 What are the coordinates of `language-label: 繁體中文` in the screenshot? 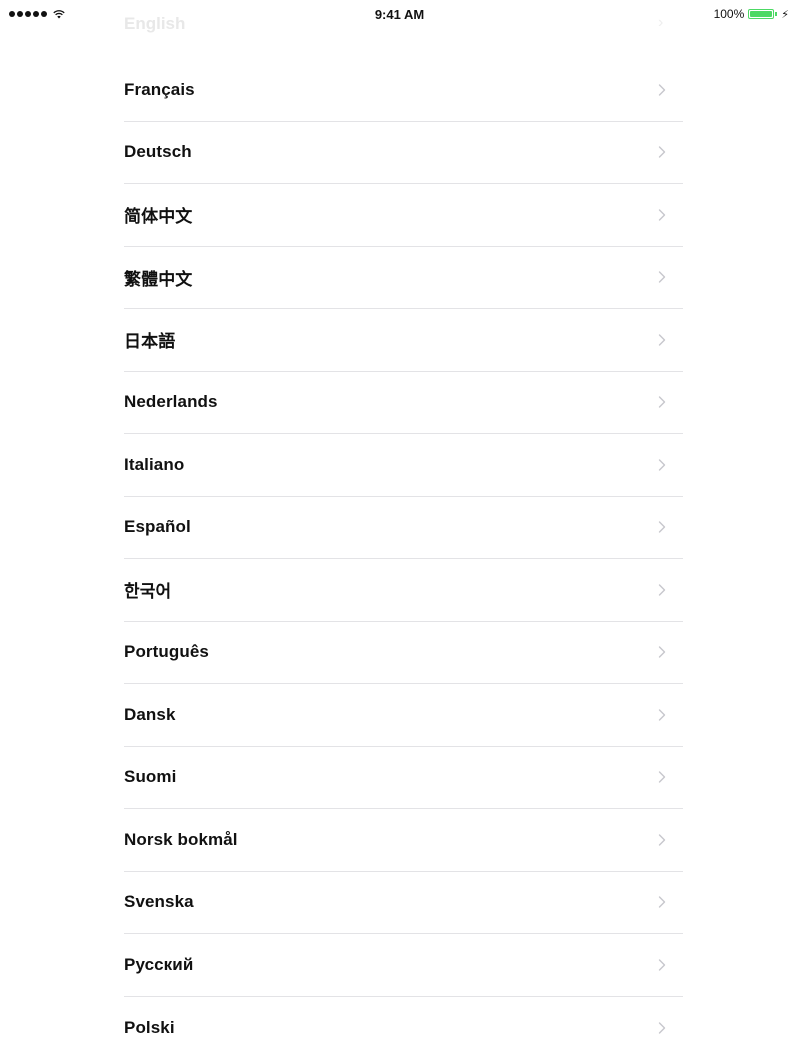 It's located at (158, 277).